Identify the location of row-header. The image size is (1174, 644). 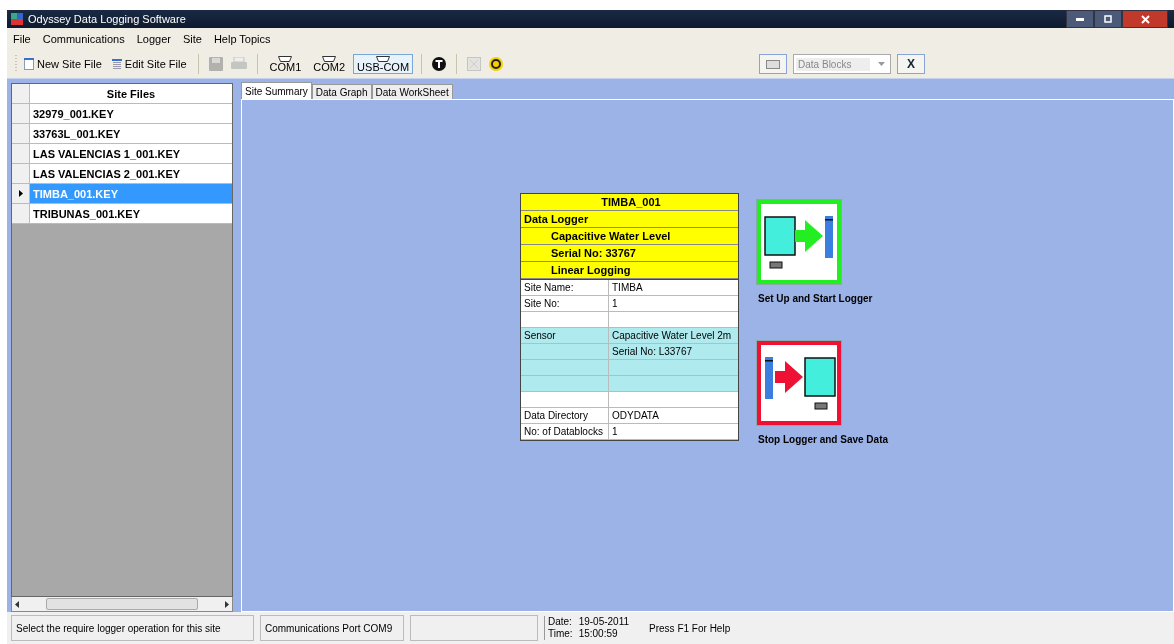
(21, 193).